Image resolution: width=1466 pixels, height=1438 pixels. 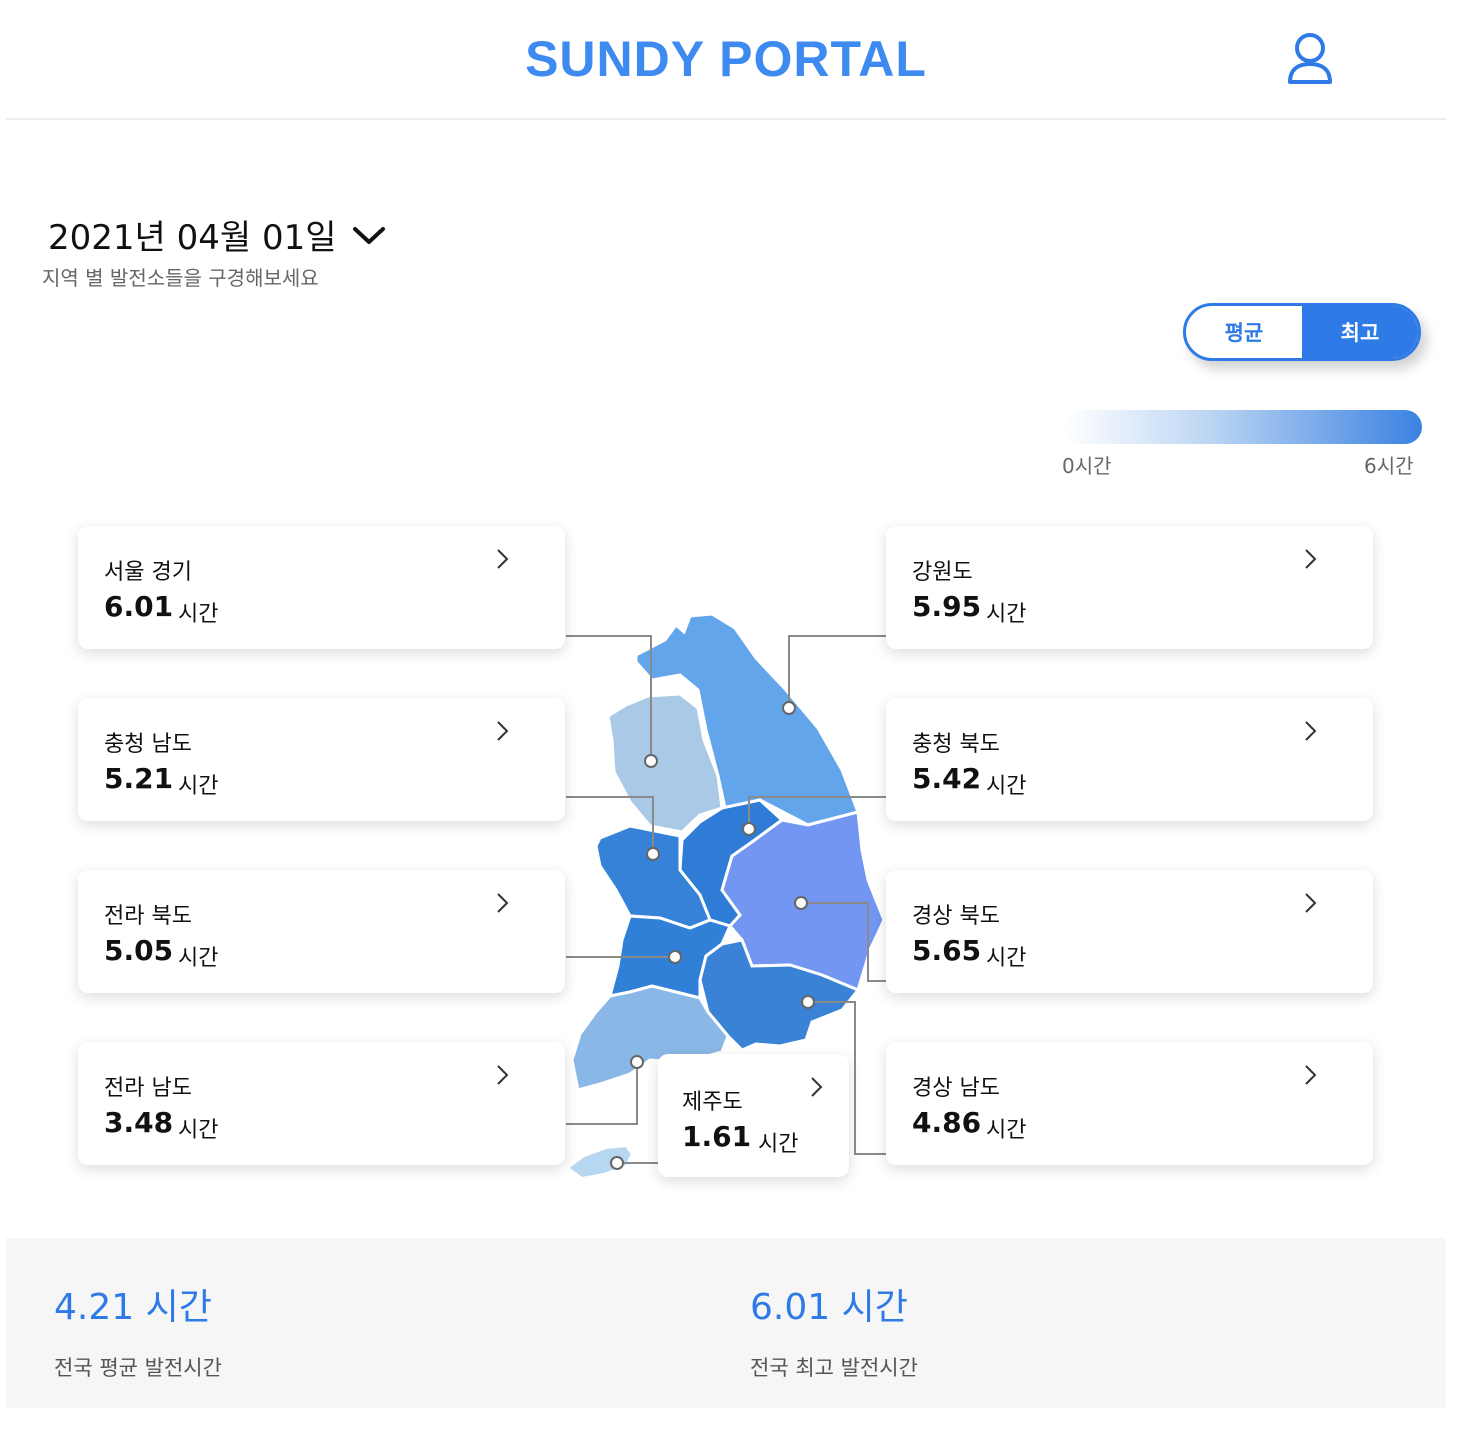 I want to click on marker-jeonbuk, so click(x=675, y=957).